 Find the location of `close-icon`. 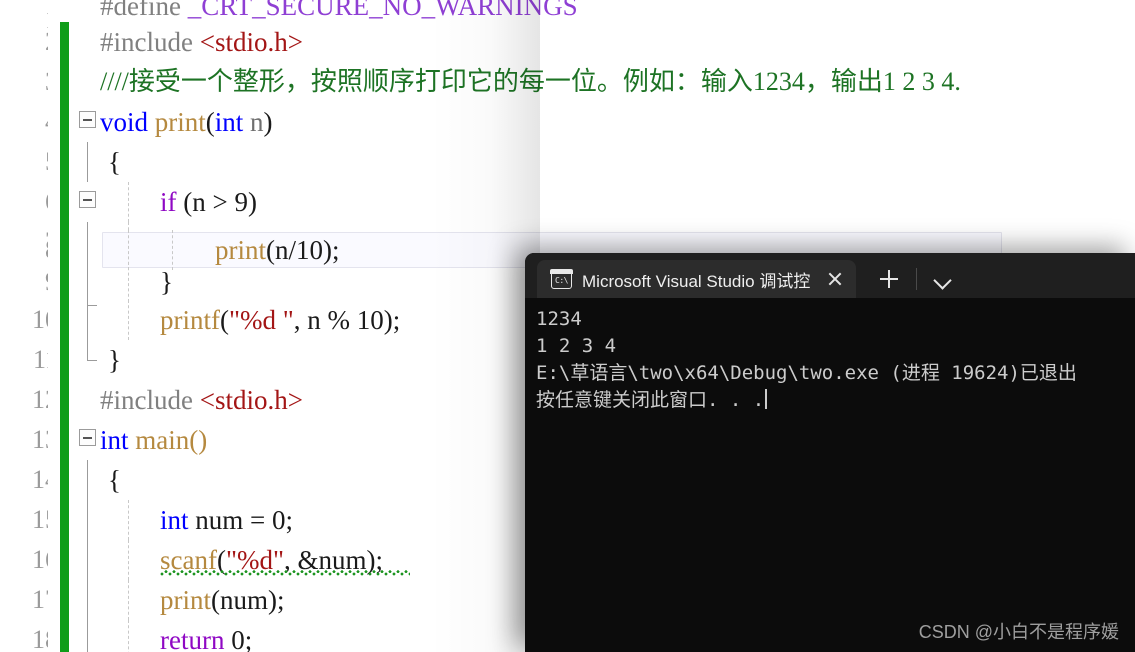

close-icon is located at coordinates (835, 279).